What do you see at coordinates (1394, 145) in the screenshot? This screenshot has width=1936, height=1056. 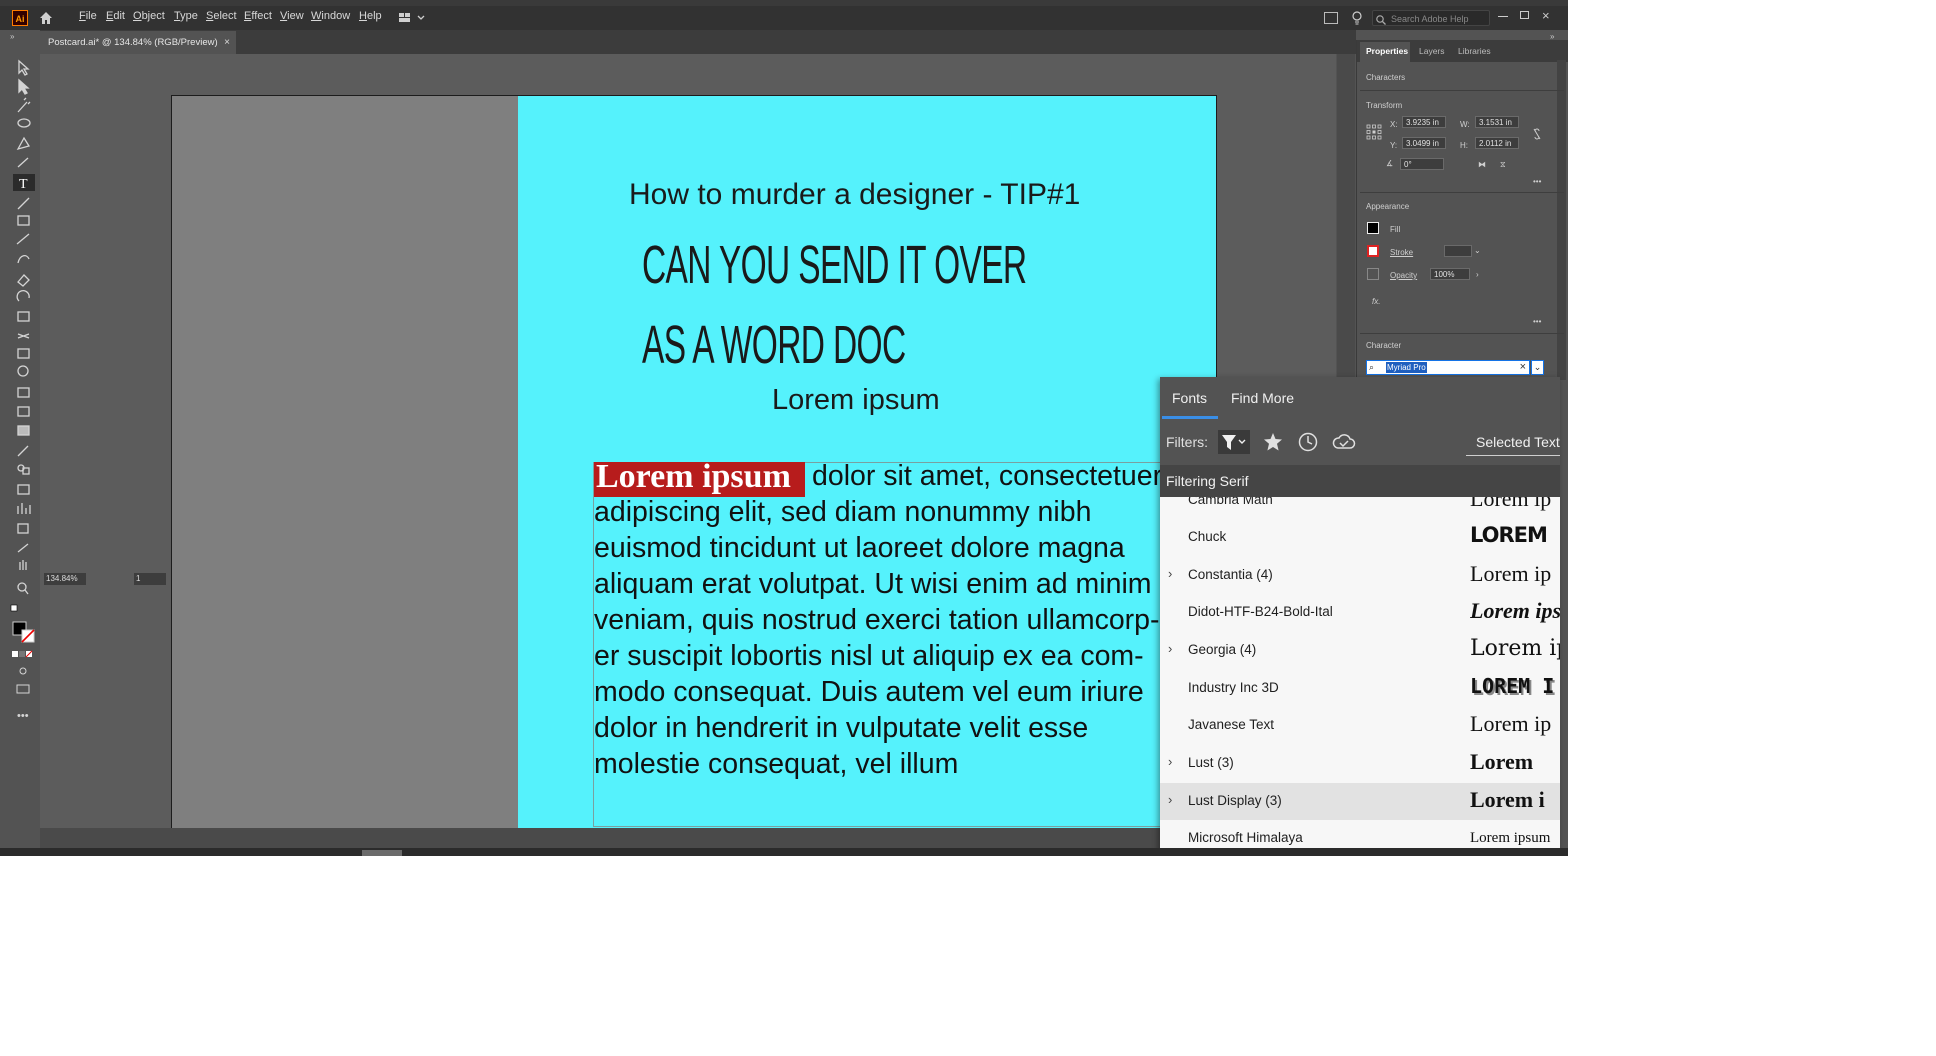 I see `y-label: Y:` at bounding box center [1394, 145].